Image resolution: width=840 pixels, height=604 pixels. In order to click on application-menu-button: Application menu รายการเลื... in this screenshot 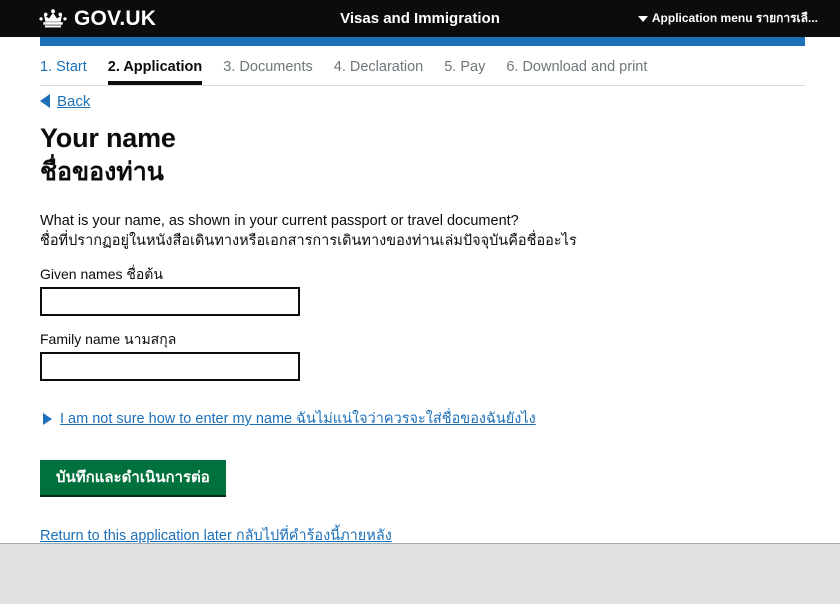, I will do `click(727, 18)`.